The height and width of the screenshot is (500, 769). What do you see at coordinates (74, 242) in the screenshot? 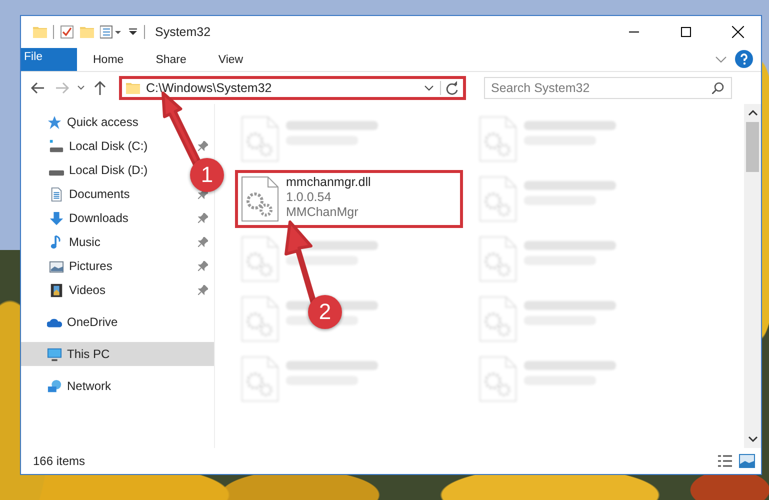
I see `sidebar-item: Music` at bounding box center [74, 242].